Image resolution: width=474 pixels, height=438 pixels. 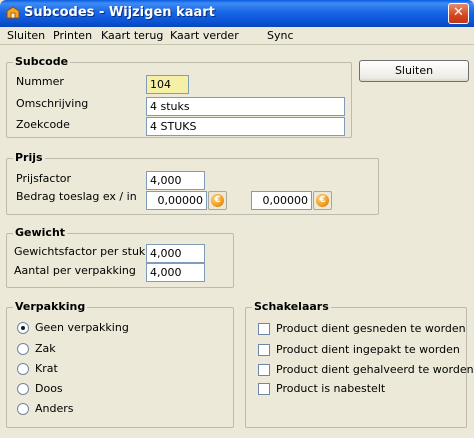 I want to click on prijsfactor-label: Prijsfactor, so click(x=44, y=178).